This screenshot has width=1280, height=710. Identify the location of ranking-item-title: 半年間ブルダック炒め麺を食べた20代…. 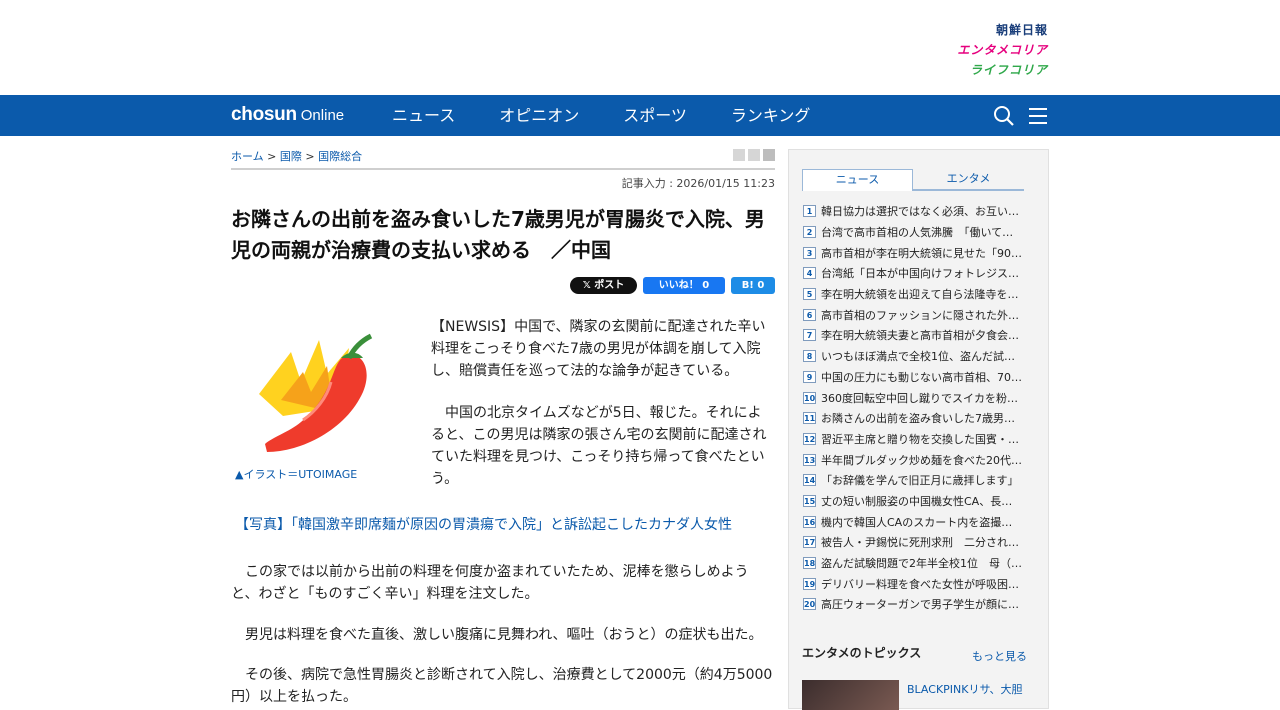
(921, 460).